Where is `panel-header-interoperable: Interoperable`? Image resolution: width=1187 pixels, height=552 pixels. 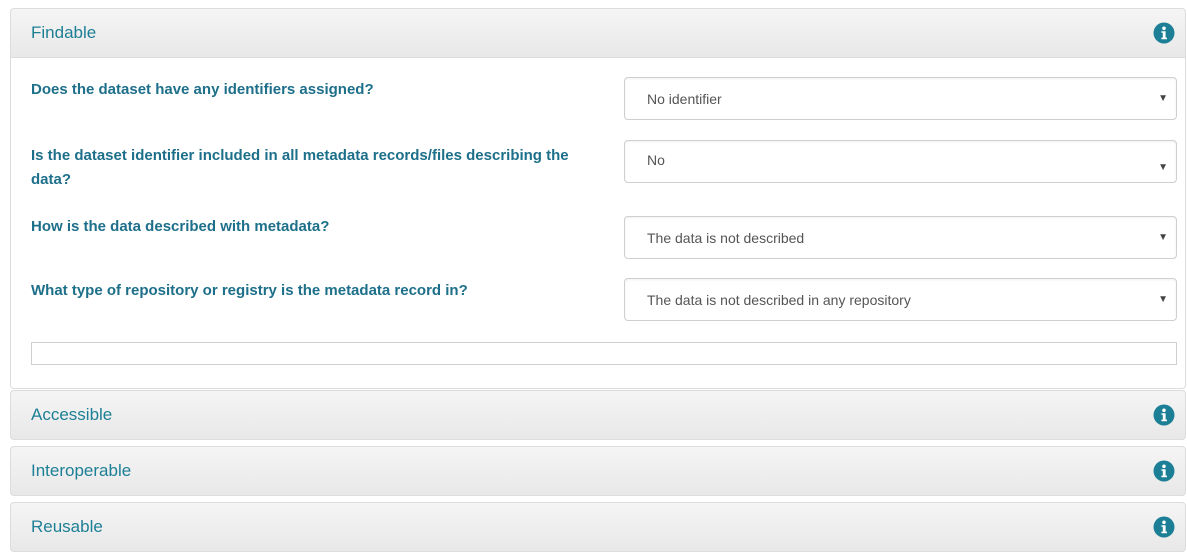
panel-header-interoperable: Interoperable is located at coordinates (598, 471).